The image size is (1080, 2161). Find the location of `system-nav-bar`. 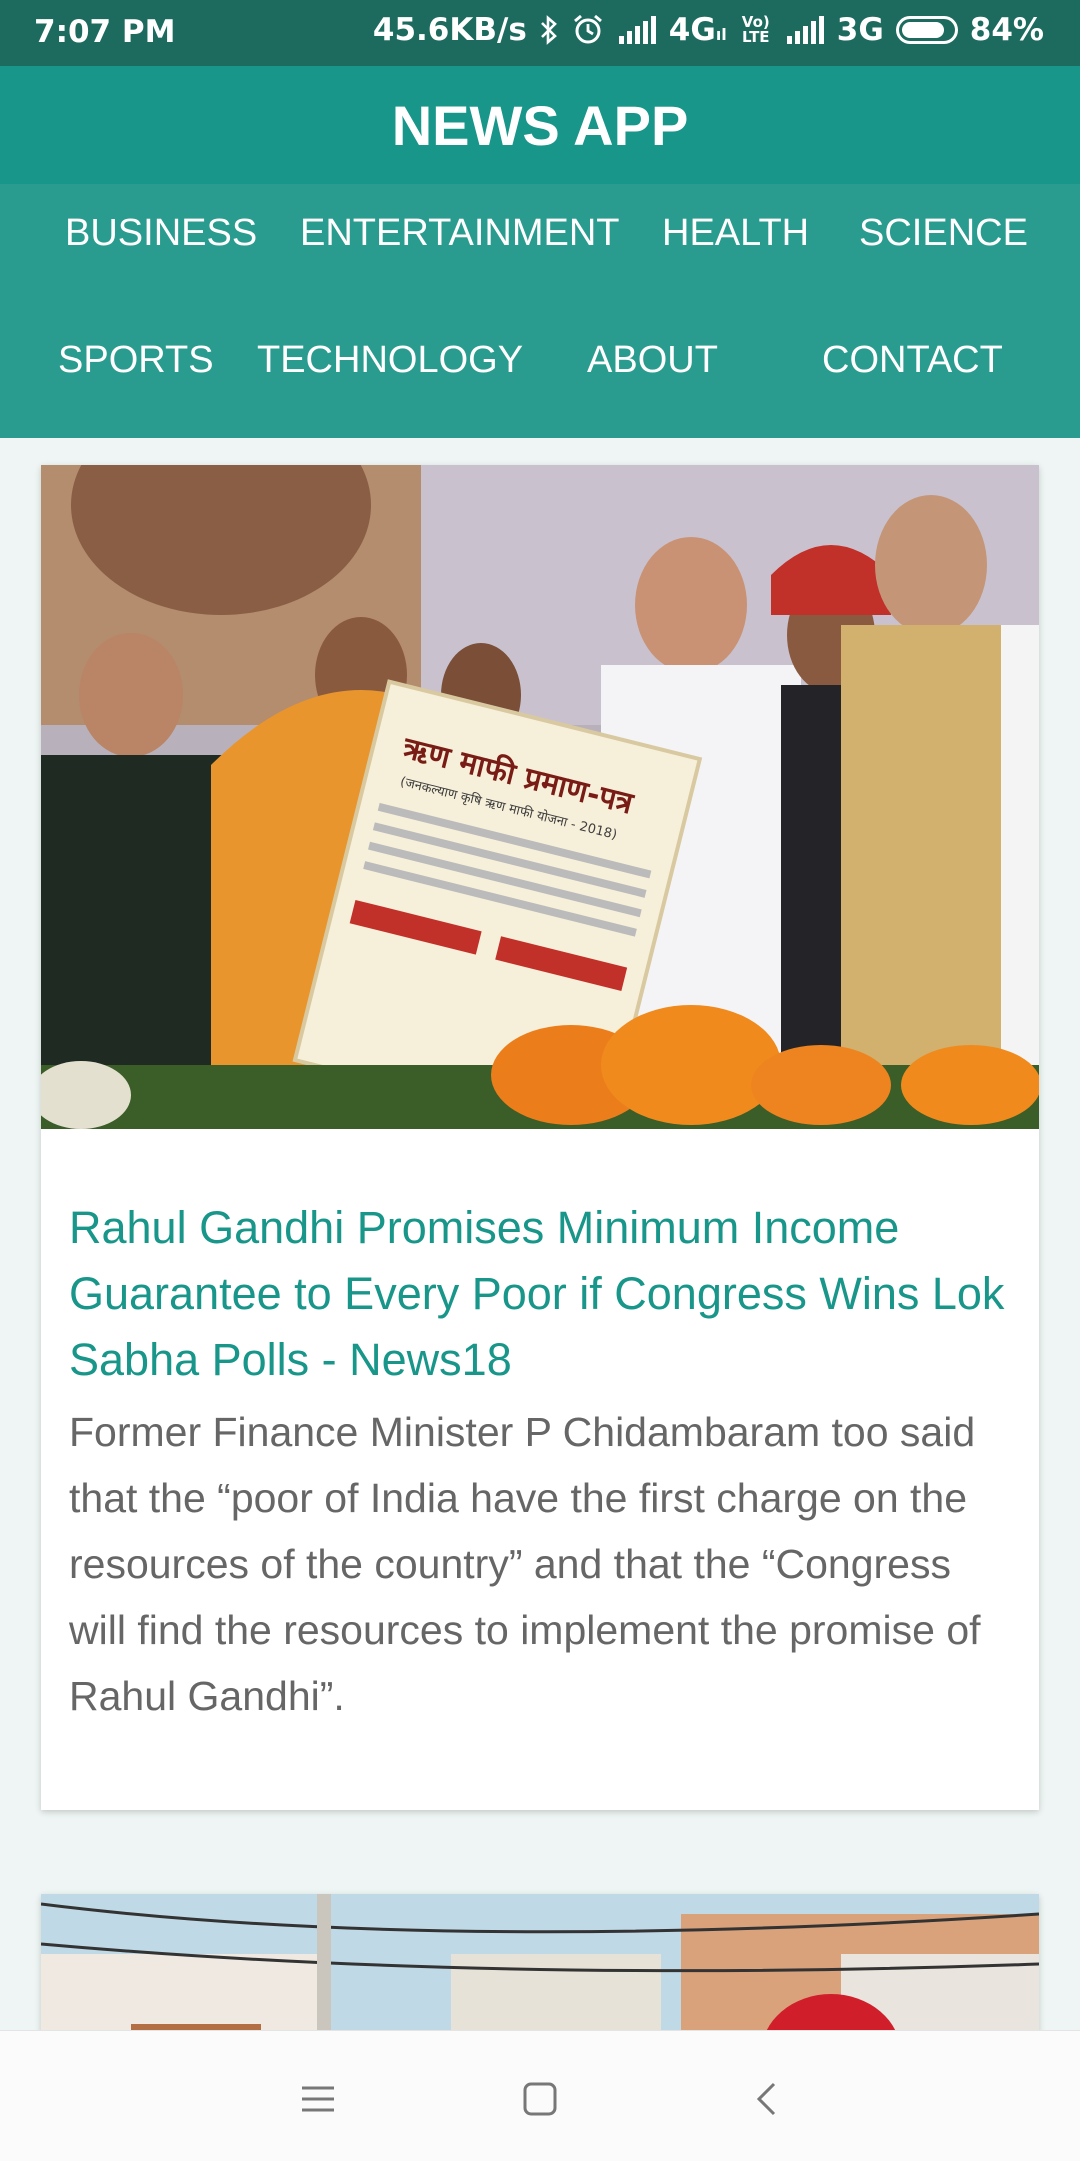

system-nav-bar is located at coordinates (540, 2095).